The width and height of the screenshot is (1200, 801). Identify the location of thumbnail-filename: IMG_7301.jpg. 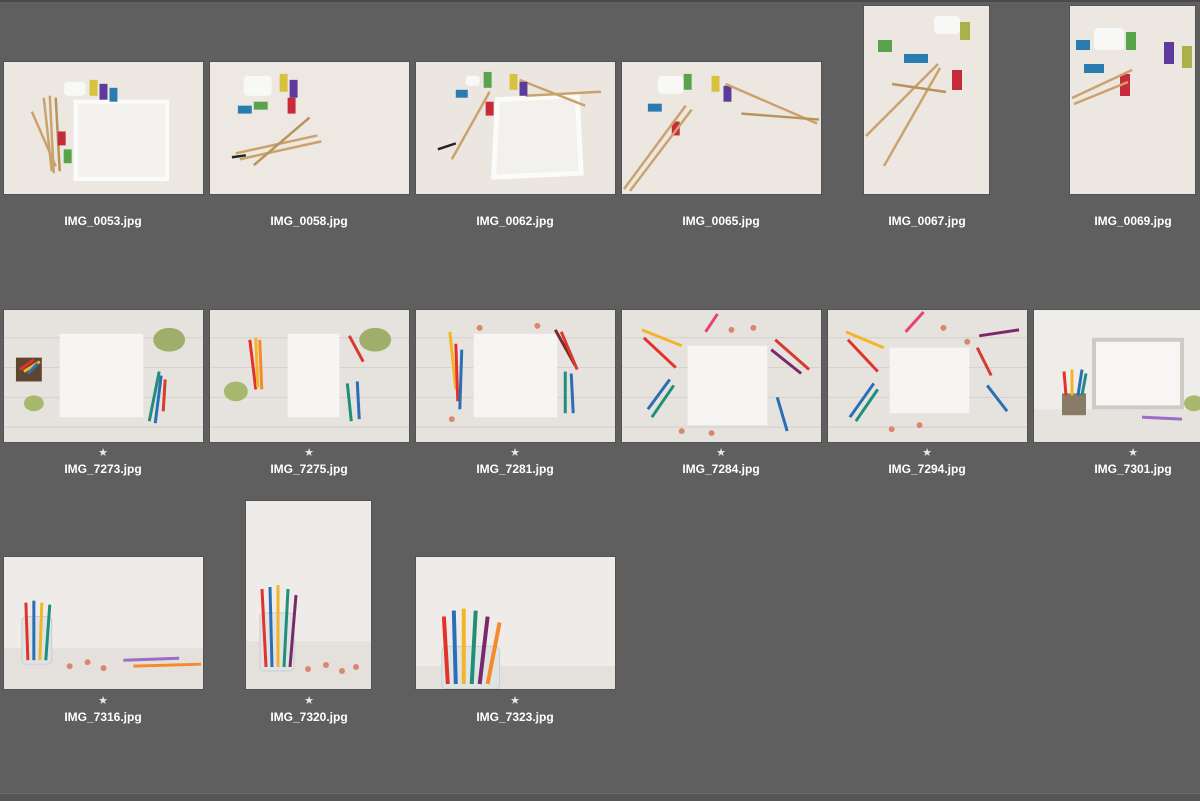
(1133, 469).